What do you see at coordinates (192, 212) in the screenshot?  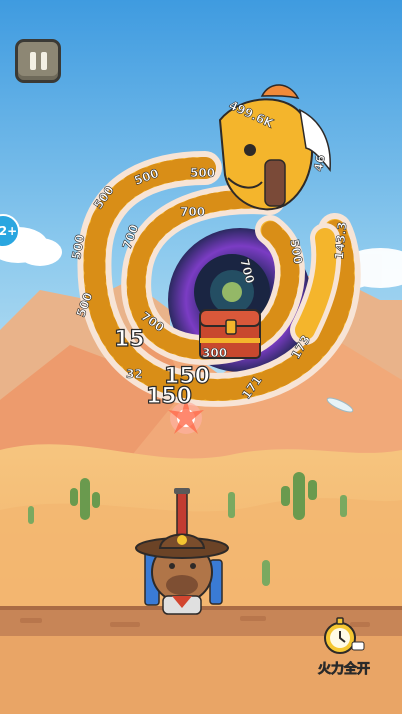 I see `coil-label: 700` at bounding box center [192, 212].